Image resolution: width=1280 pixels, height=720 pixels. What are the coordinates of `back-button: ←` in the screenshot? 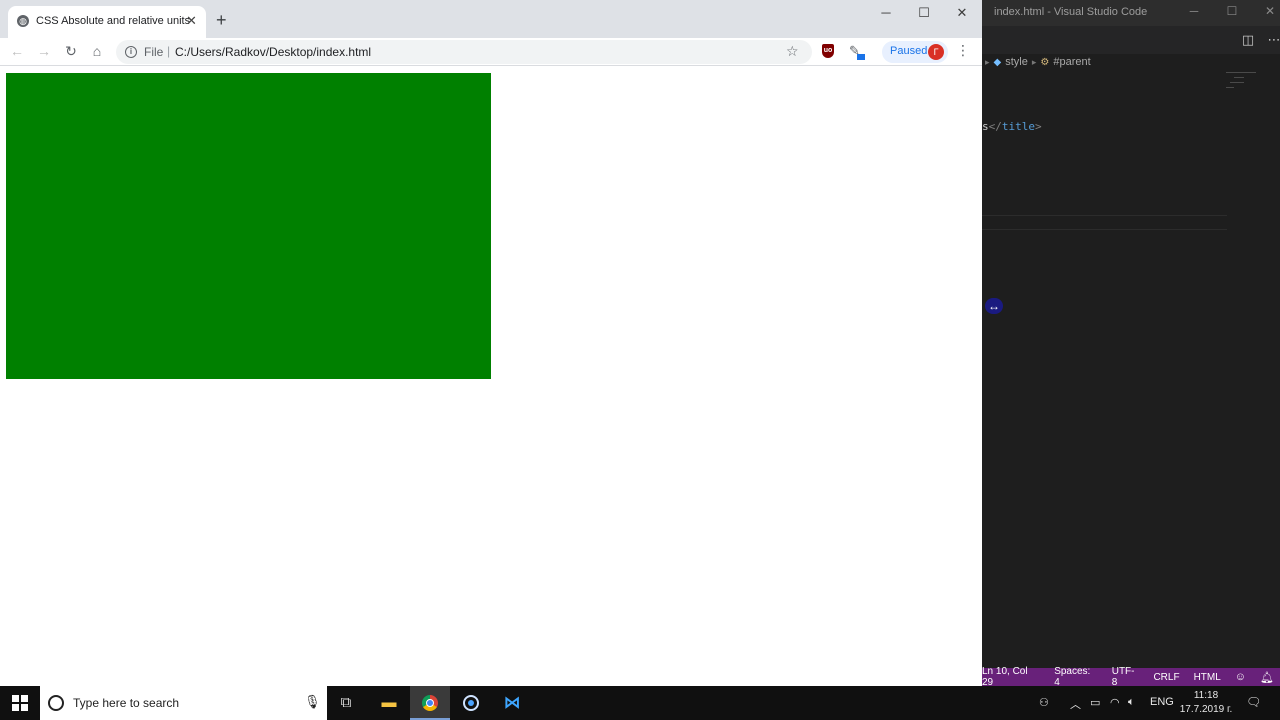 It's located at (17, 51).